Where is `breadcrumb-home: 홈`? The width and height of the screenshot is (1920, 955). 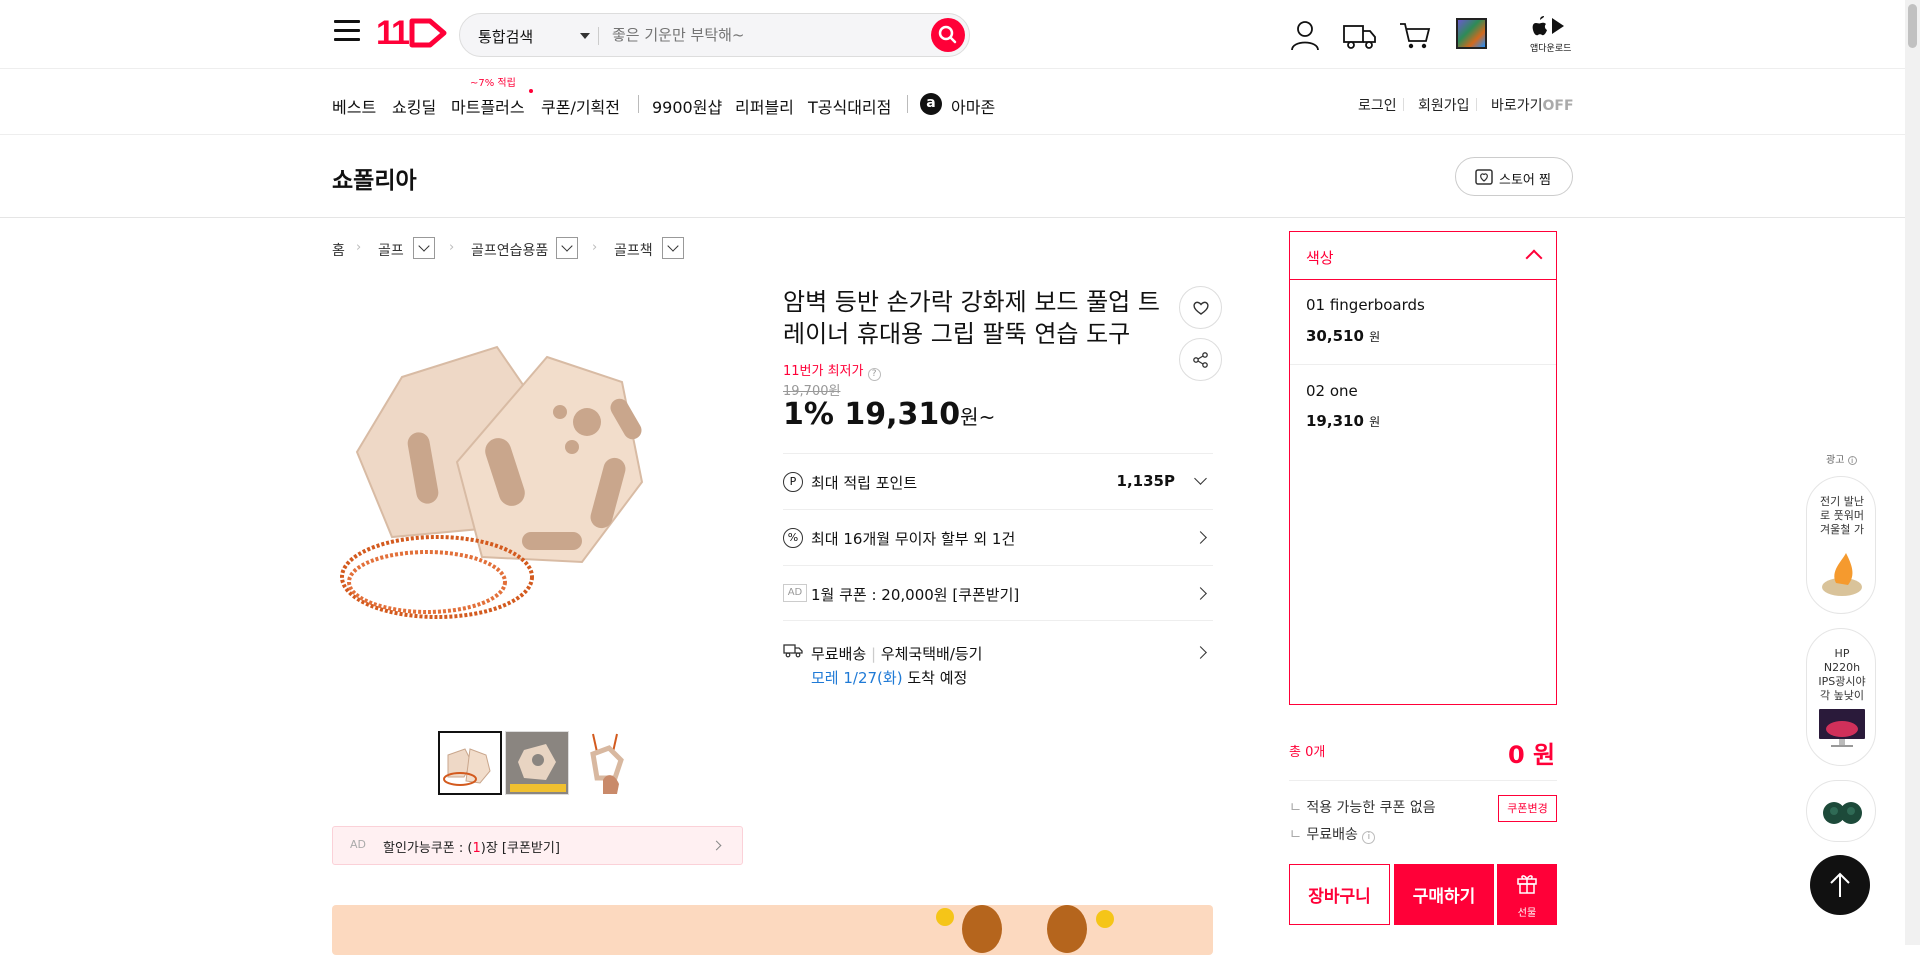 breadcrumb-home: 홈 is located at coordinates (338, 250).